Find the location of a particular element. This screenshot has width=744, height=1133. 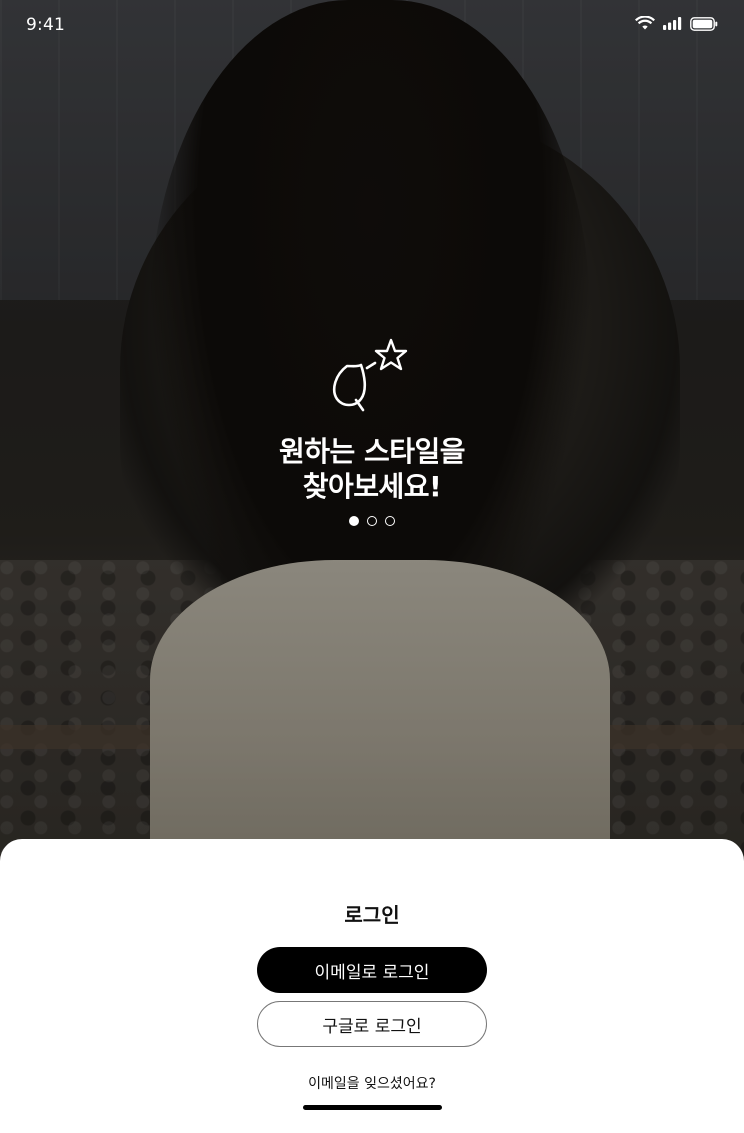

wifi-icon is located at coordinates (645, 23).